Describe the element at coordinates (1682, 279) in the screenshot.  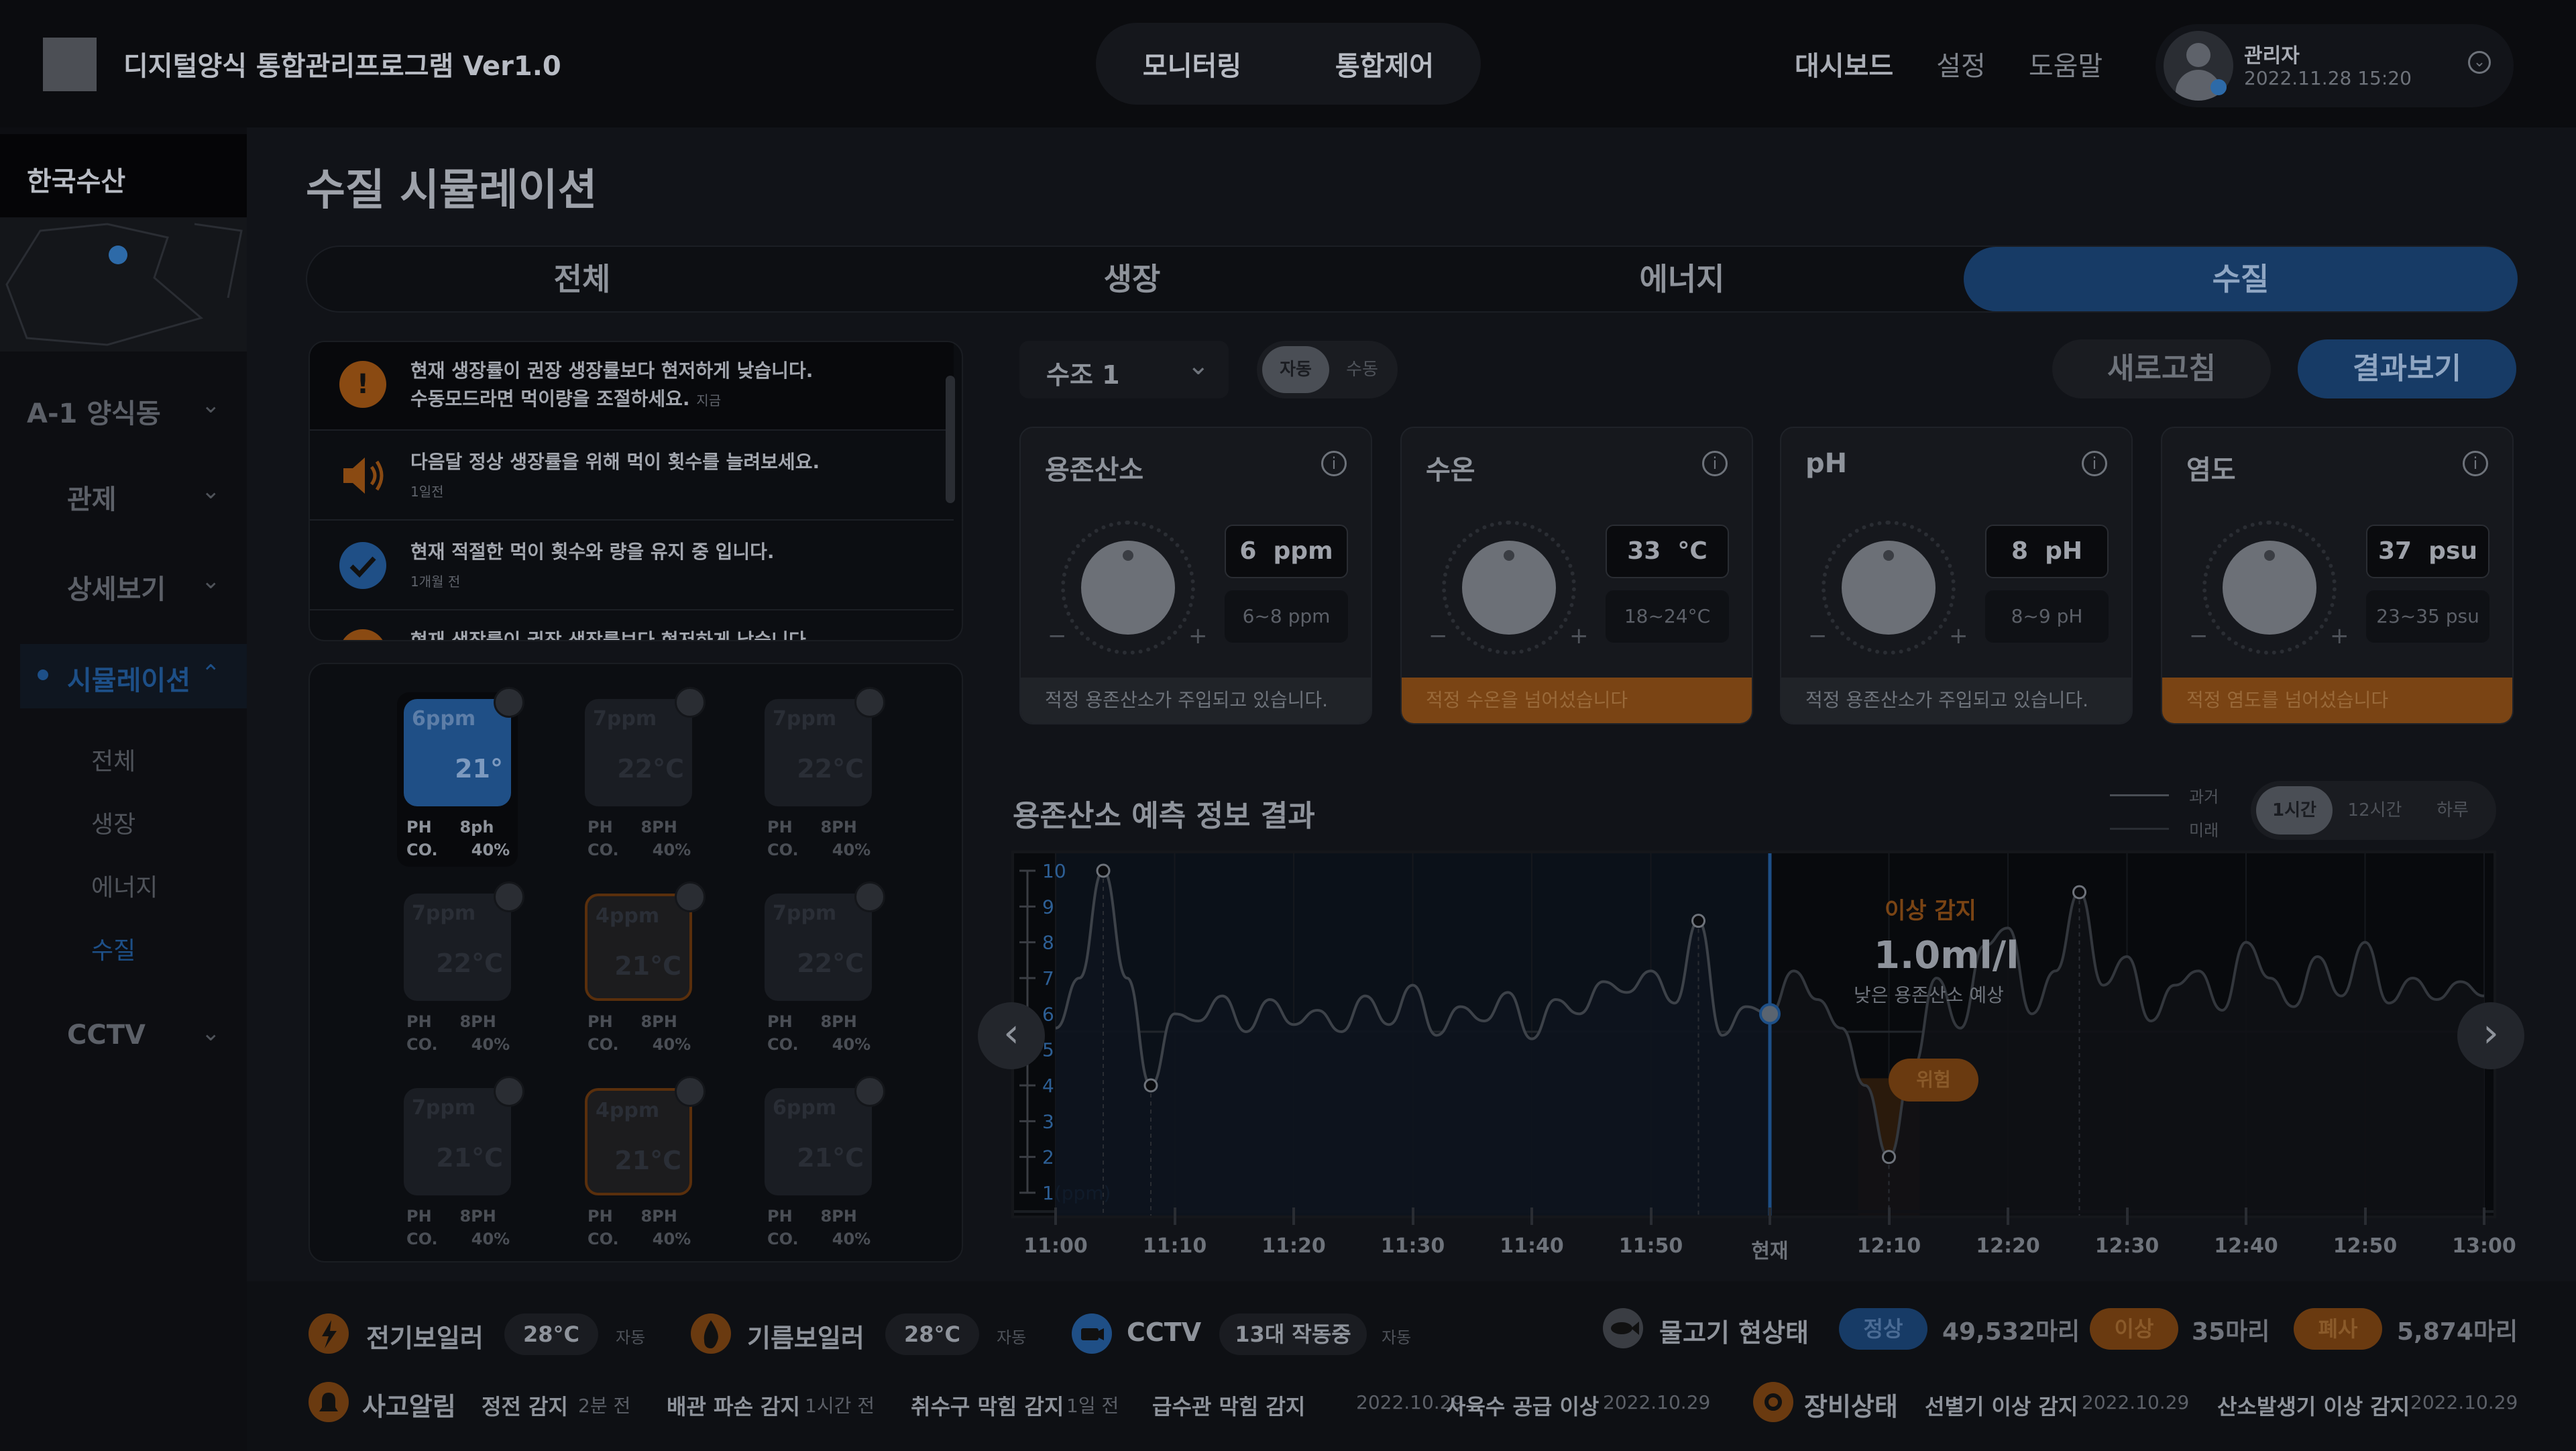
I see `tab-energy: 에너지` at that location.